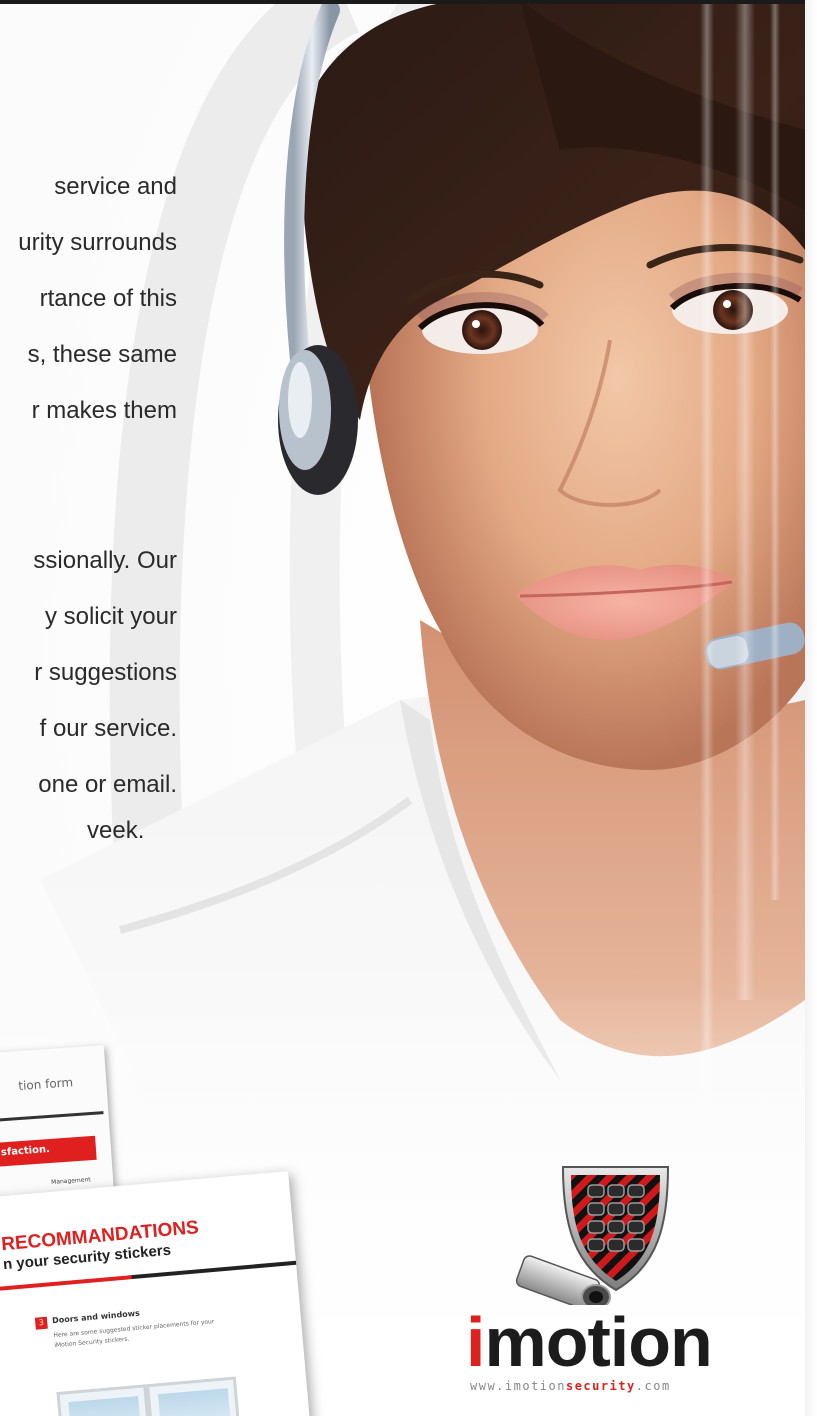  What do you see at coordinates (96, 1317) in the screenshot?
I see `step-title: Doors and windows` at bounding box center [96, 1317].